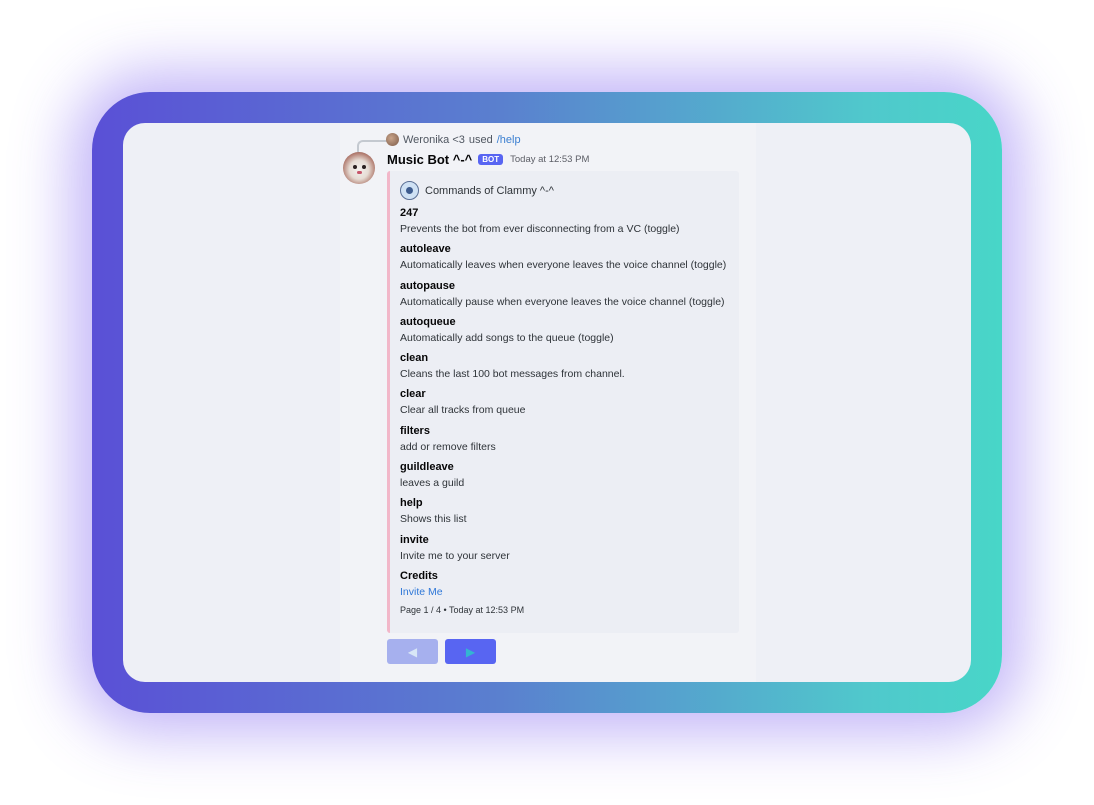  Describe the element at coordinates (413, 394) in the screenshot. I see `field-name: clear` at that location.